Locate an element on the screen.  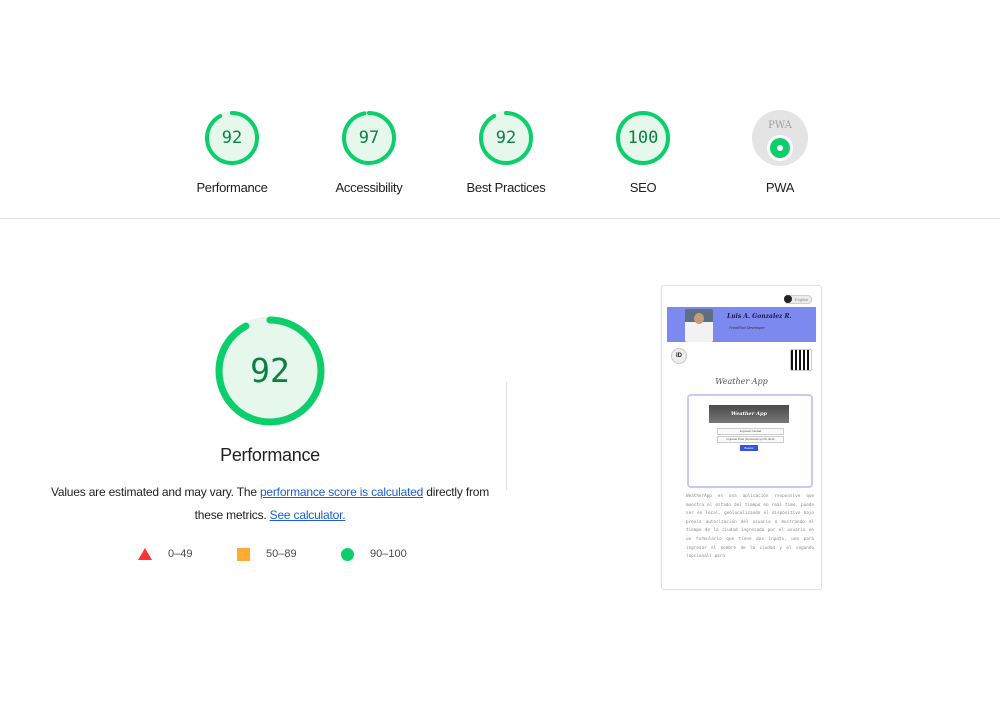
city-input: Ingresar Ciudad is located at coordinates (750, 431).